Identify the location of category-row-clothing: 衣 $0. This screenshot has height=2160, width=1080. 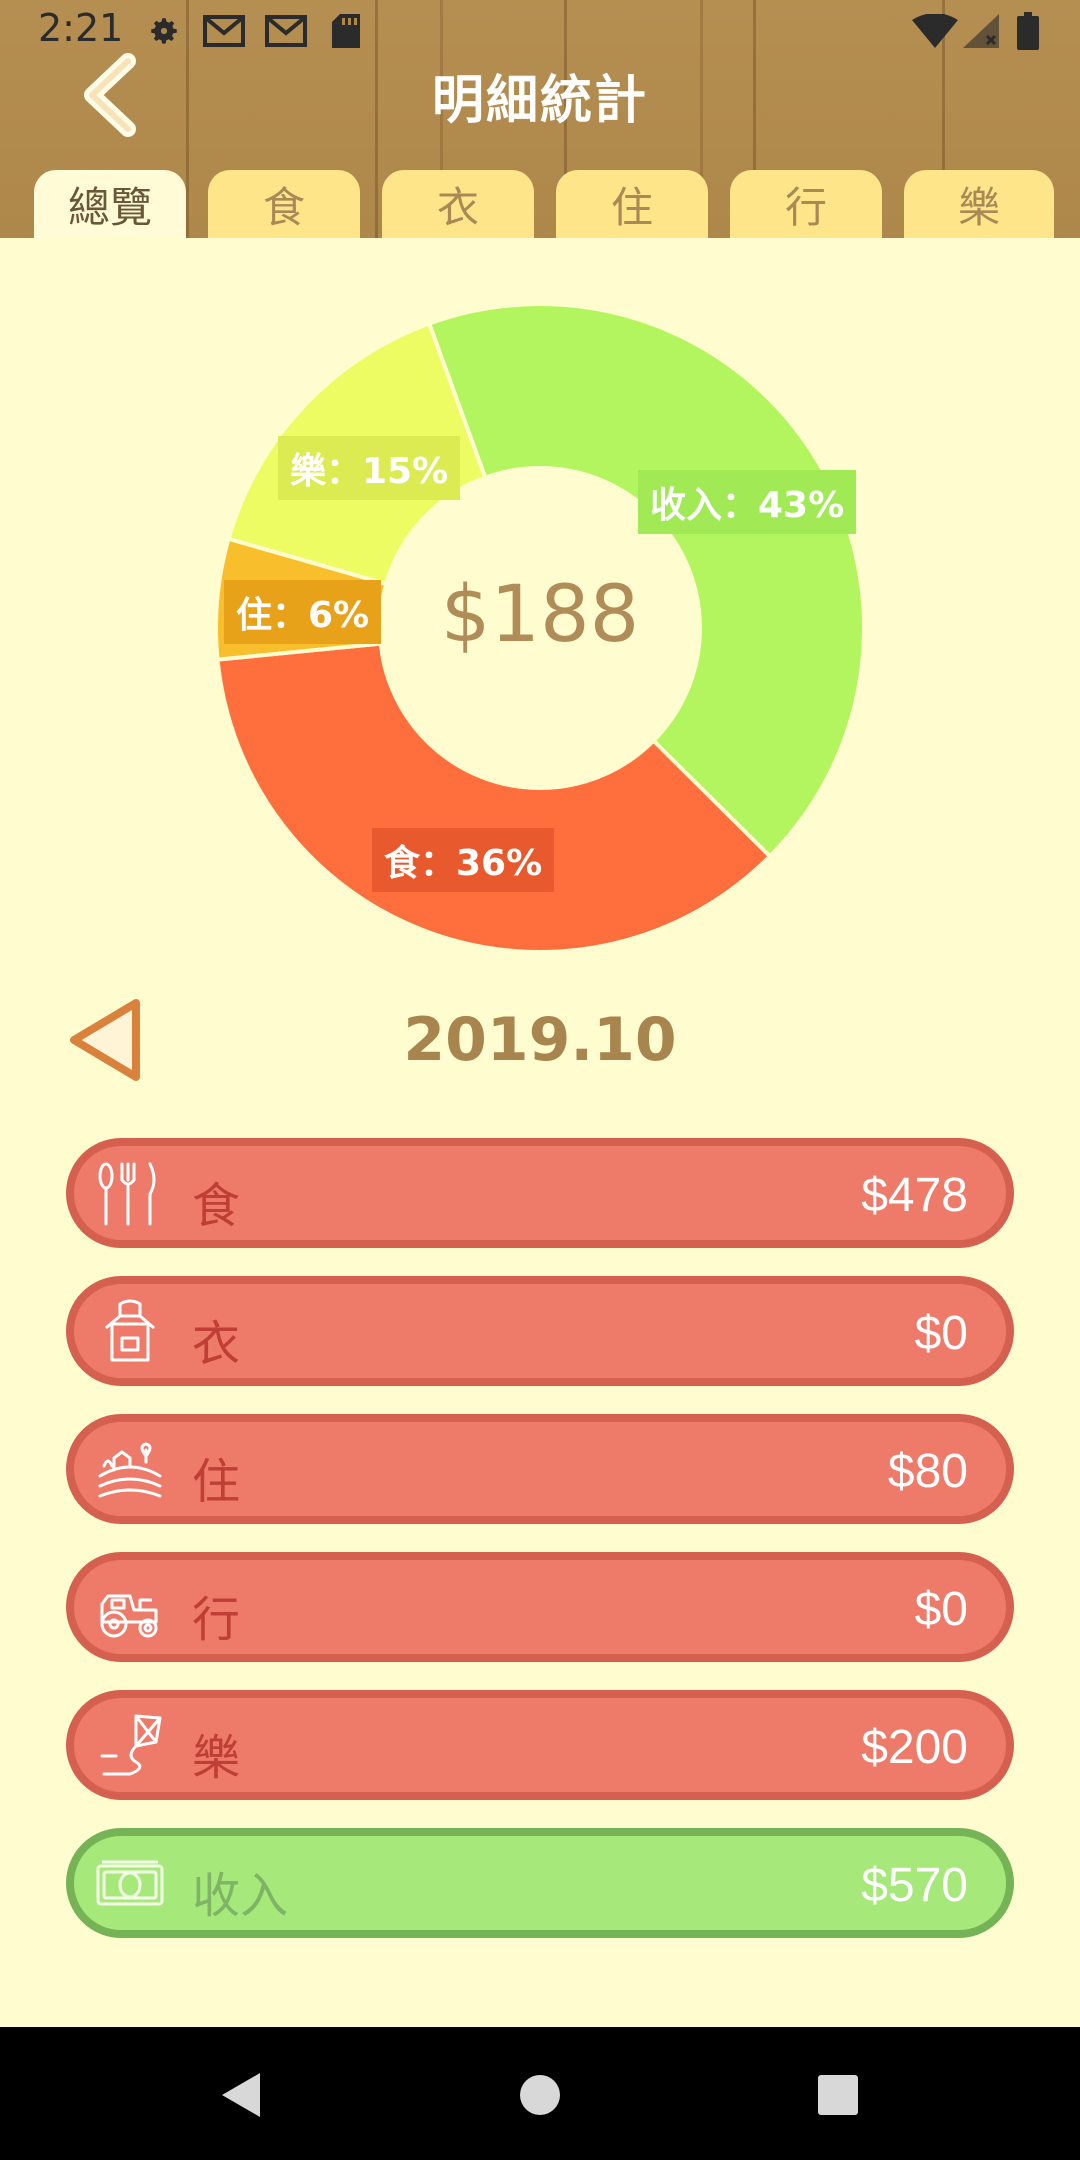
(540, 1331).